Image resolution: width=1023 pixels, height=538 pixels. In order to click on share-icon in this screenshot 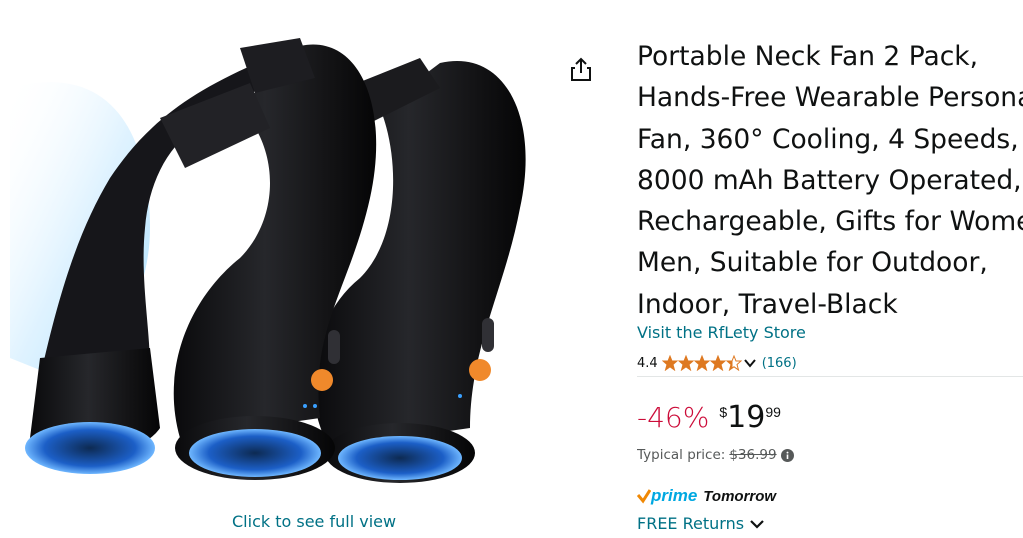, I will do `click(581, 69)`.